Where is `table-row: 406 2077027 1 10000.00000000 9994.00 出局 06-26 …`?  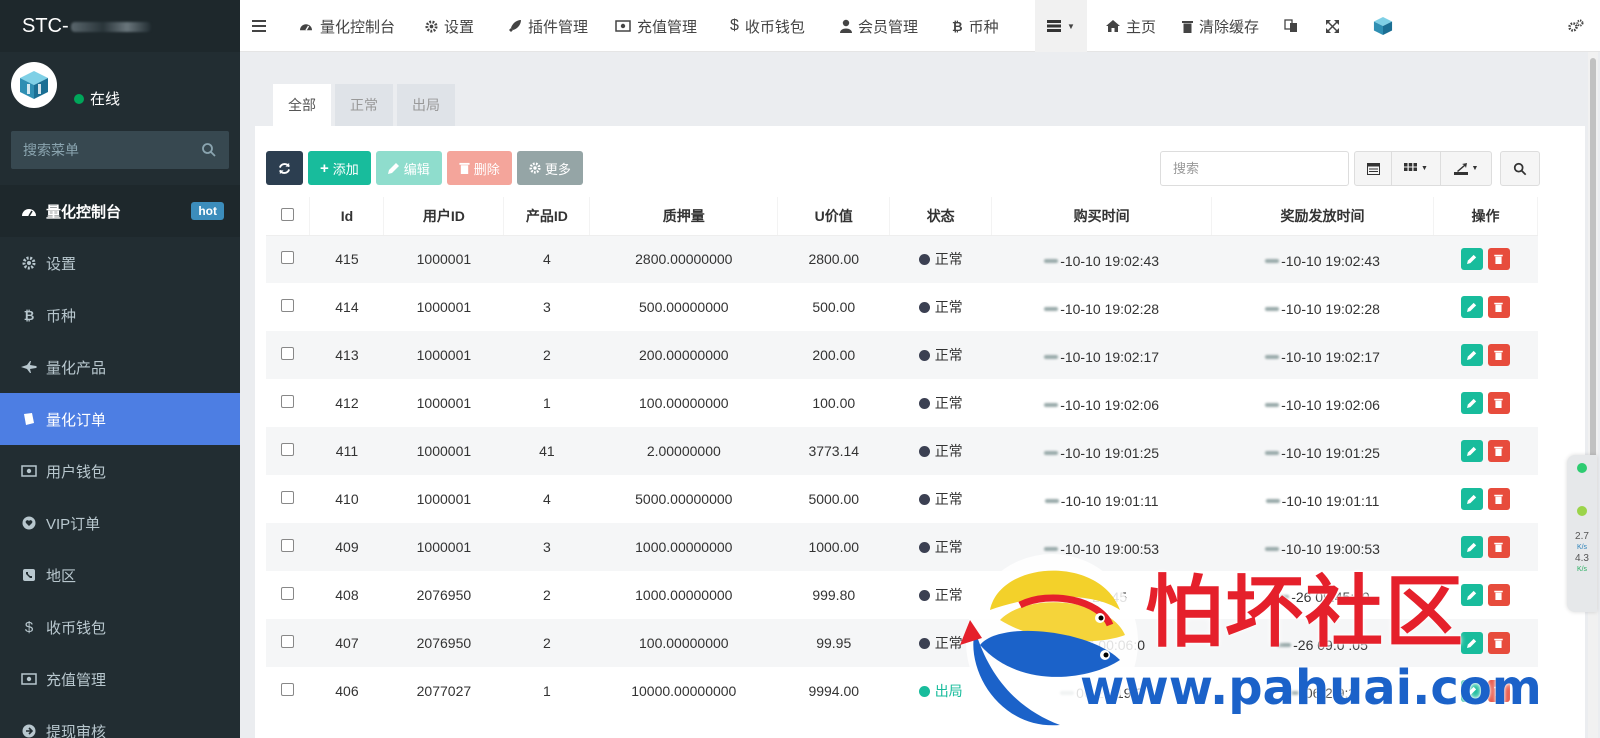
table-row: 406 2077027 1 10000.00000000 9994.00 出局 06-26 … is located at coordinates (902, 691).